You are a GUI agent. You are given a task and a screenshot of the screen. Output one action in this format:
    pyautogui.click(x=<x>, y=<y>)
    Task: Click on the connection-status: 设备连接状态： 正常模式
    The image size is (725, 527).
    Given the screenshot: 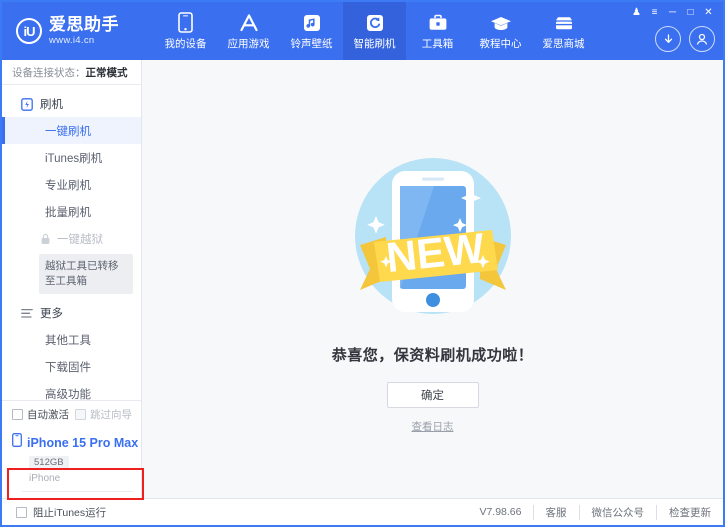 What is the action you would take?
    pyautogui.click(x=71, y=72)
    